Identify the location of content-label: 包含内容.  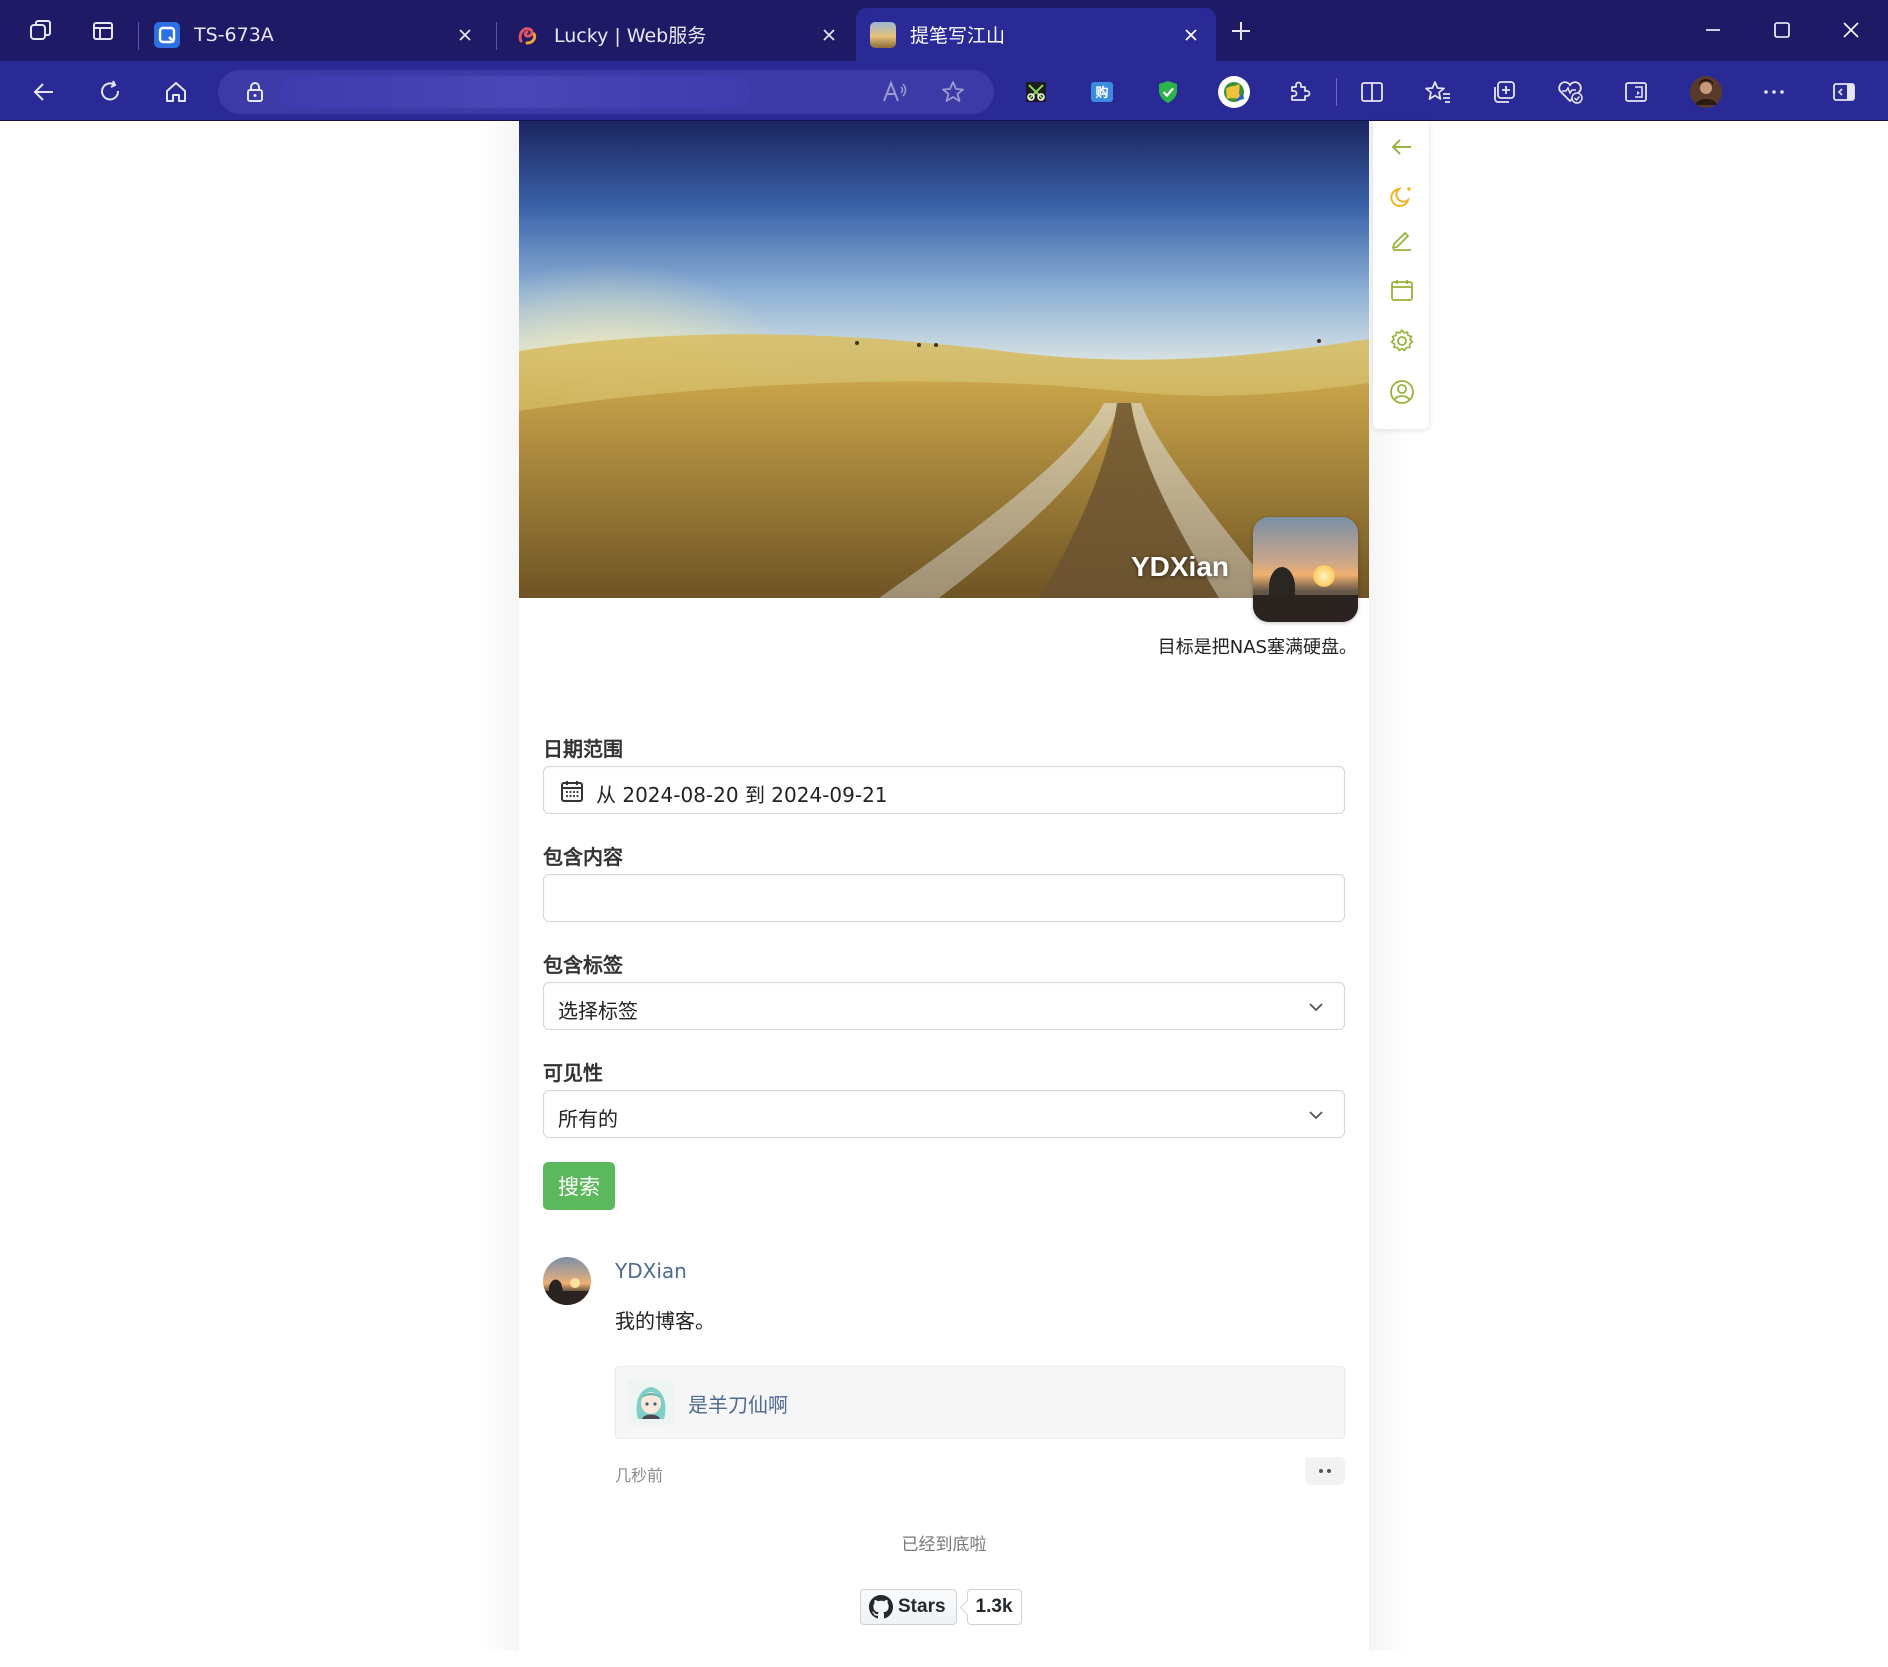
(583, 857).